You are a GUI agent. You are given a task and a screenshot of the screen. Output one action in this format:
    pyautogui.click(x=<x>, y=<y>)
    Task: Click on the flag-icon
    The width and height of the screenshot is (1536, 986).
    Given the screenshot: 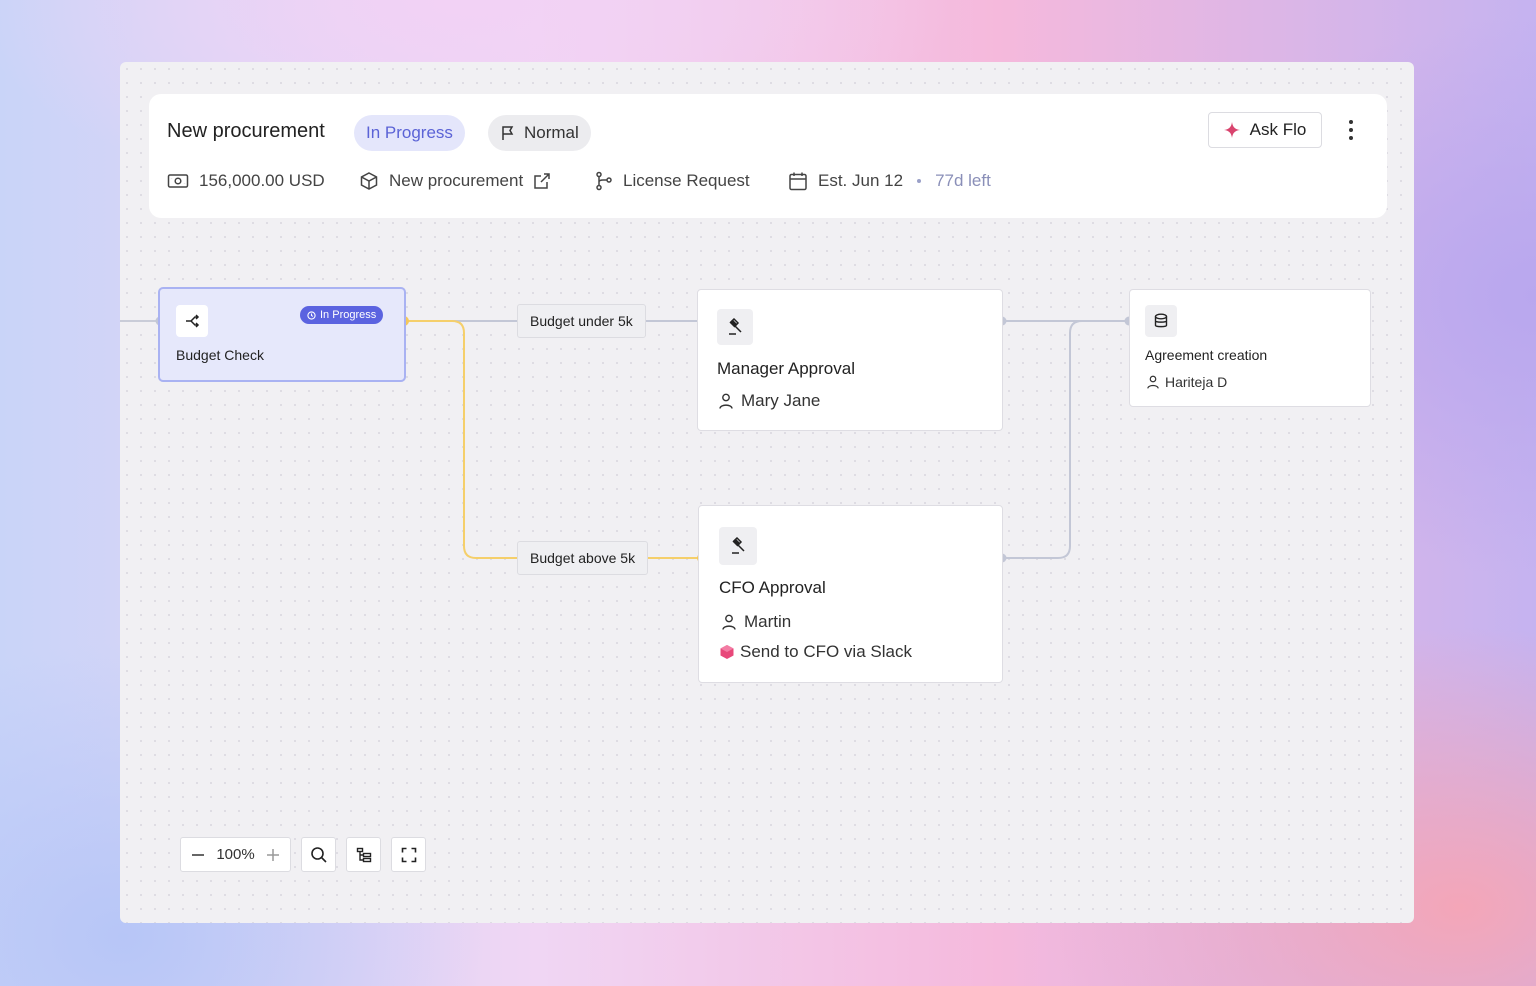 What is the action you would take?
    pyautogui.click(x=508, y=133)
    